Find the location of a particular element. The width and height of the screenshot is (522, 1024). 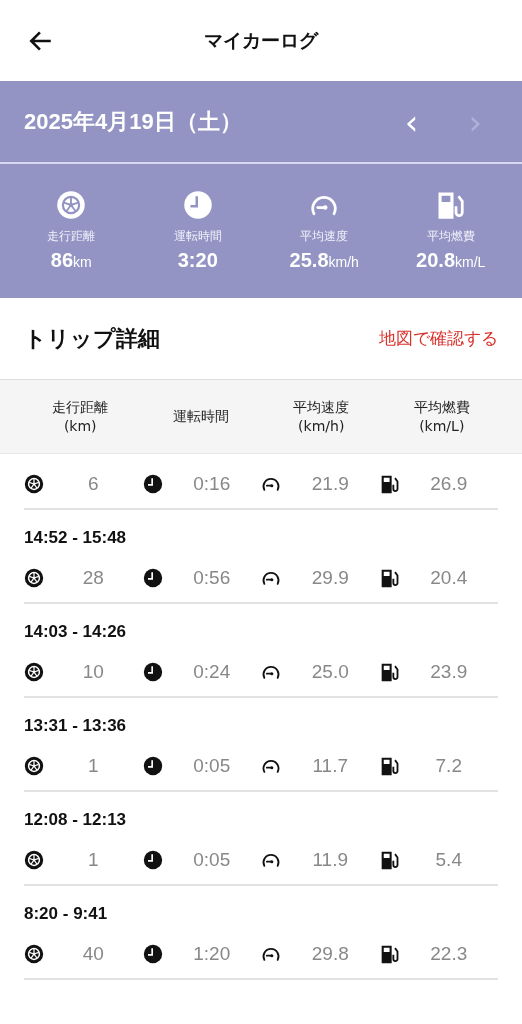

column-header: 運転時間 is located at coordinates (200, 416).